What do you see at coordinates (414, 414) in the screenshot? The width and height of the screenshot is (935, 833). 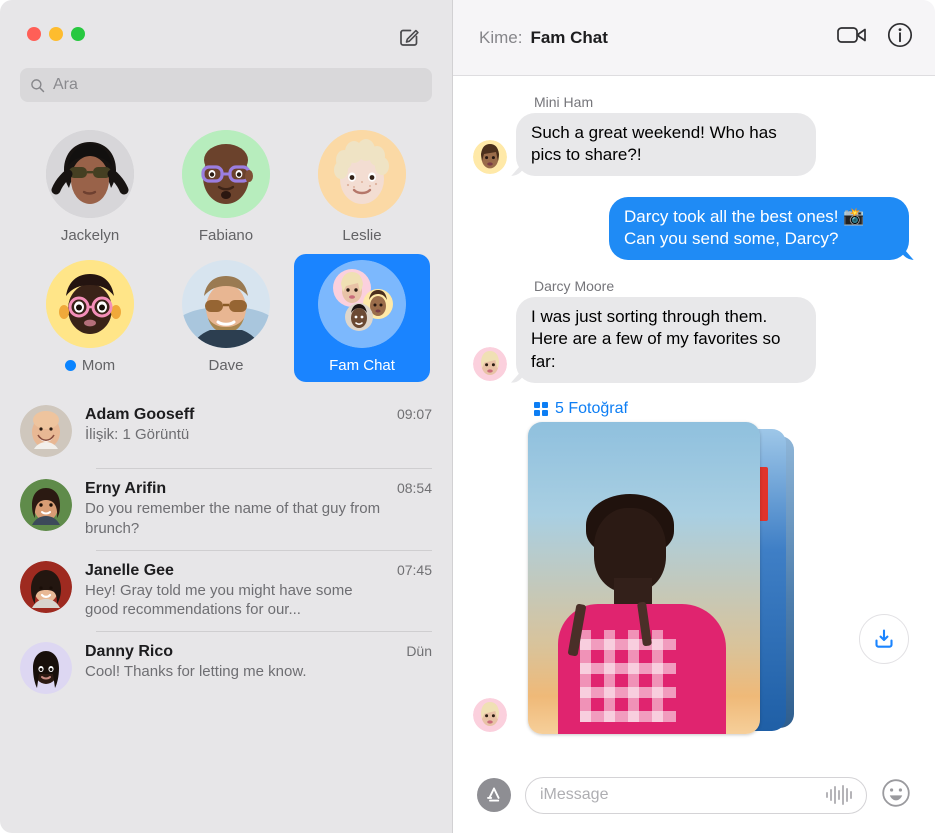 I see `timestamp: 09:07` at bounding box center [414, 414].